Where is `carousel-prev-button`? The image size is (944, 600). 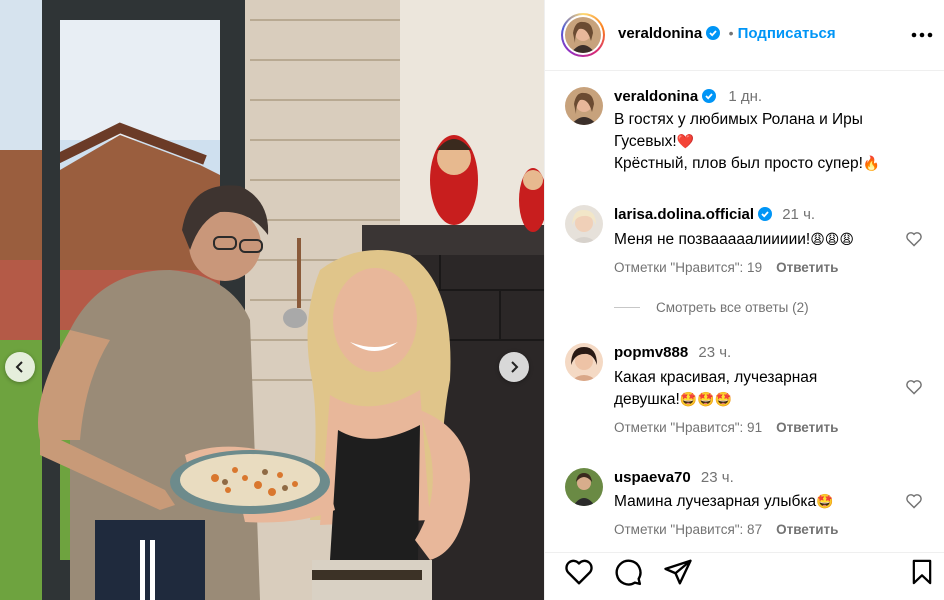
carousel-prev-button is located at coordinates (20, 367).